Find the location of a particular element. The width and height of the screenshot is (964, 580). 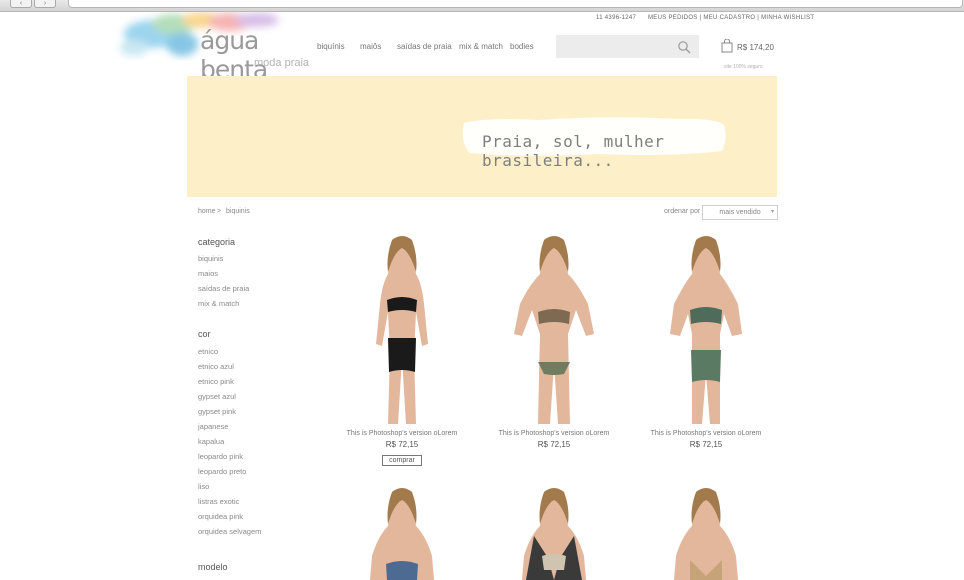

chevron-down-icon: ▾ is located at coordinates (772, 212).